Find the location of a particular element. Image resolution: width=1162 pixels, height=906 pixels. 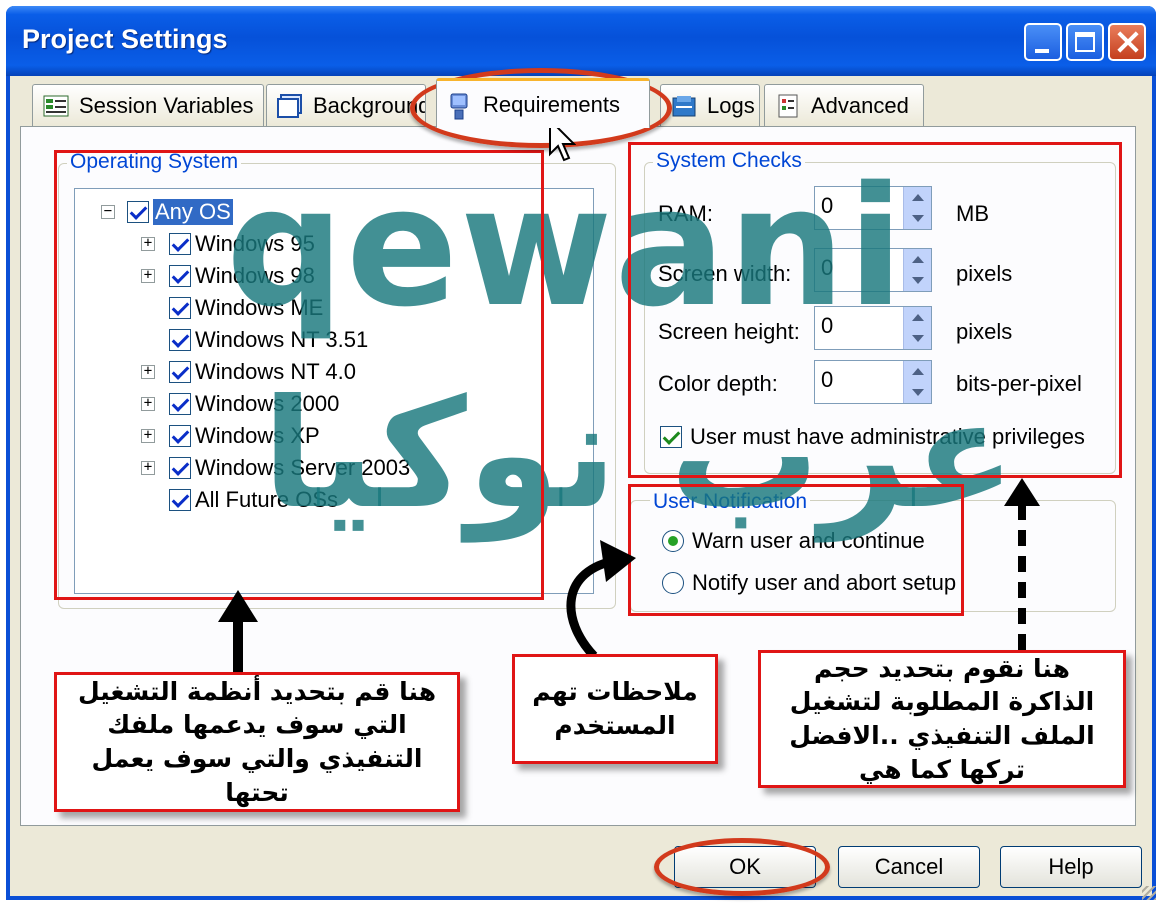

tab-label: Logs is located at coordinates (731, 105).